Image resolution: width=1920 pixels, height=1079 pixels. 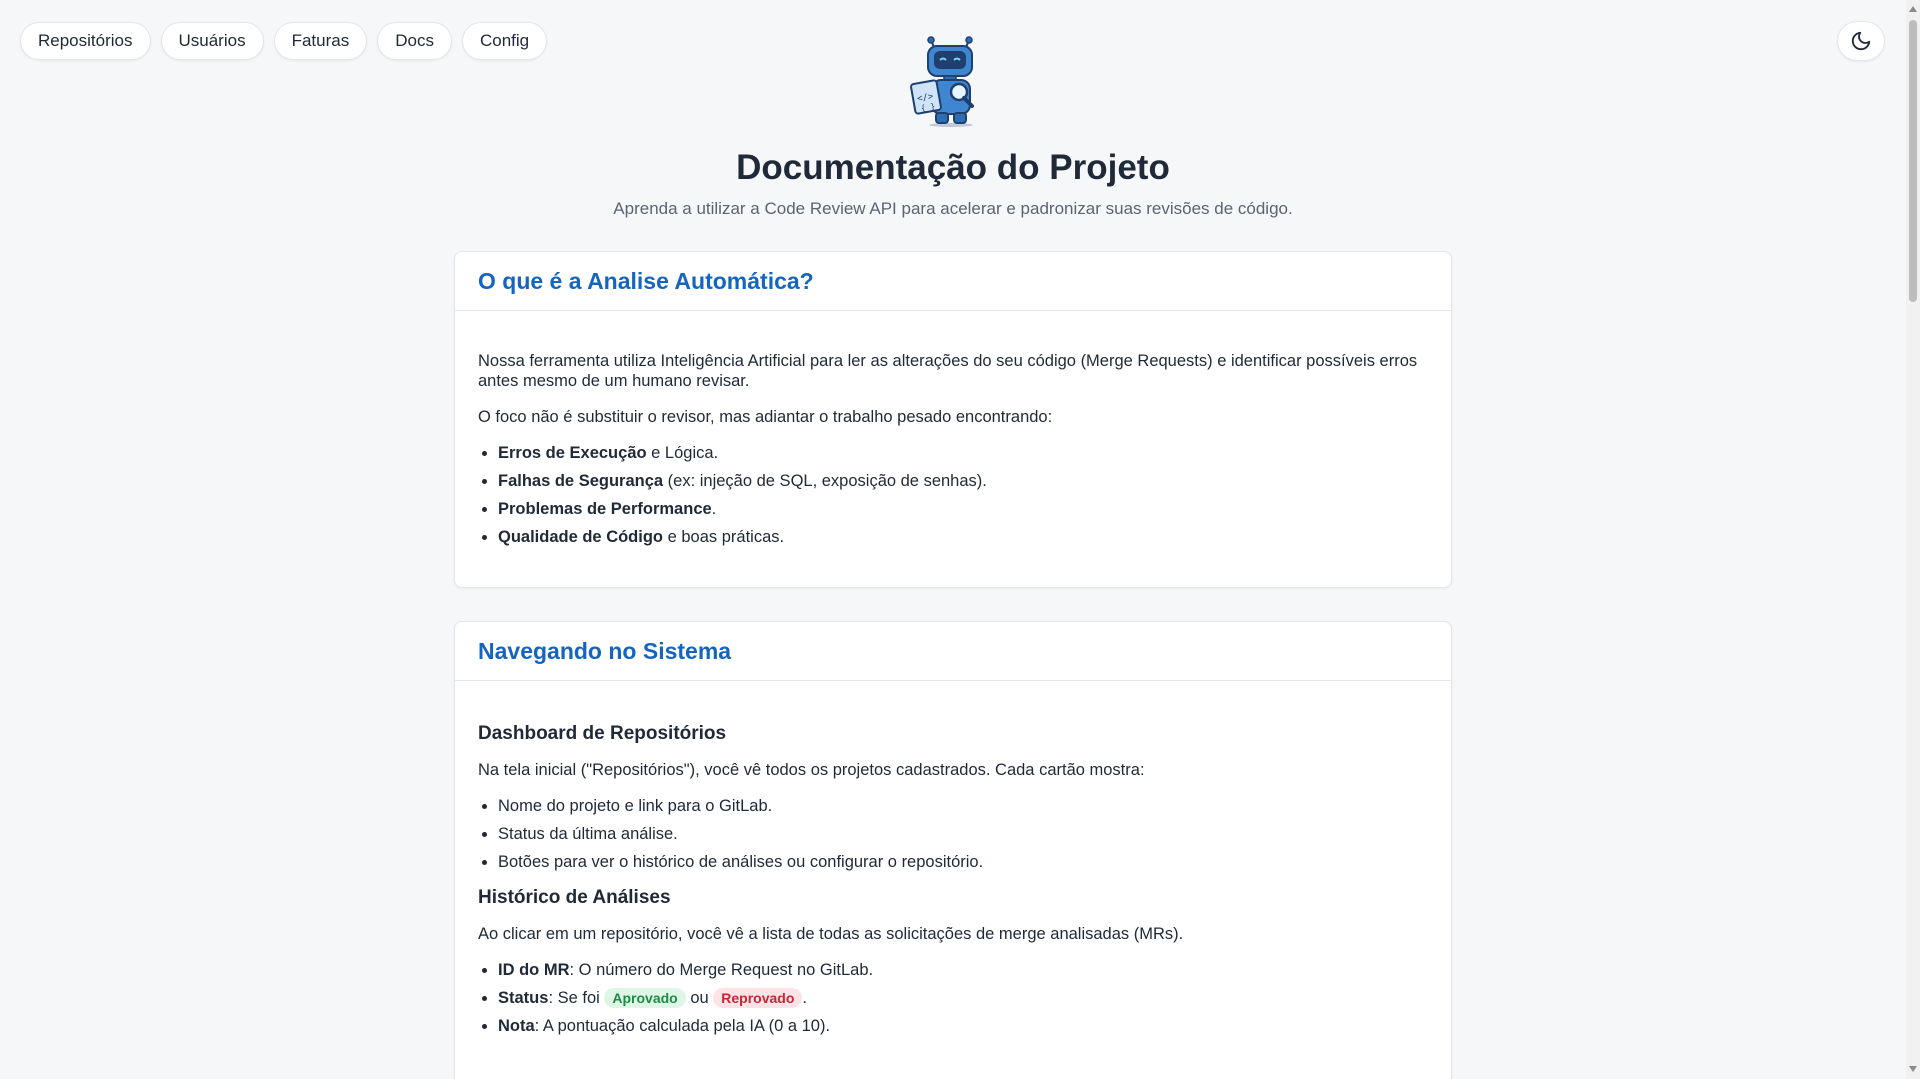 What do you see at coordinates (963, 453) in the screenshot?
I see `list-item: Erros de Execução e Lógica.` at bounding box center [963, 453].